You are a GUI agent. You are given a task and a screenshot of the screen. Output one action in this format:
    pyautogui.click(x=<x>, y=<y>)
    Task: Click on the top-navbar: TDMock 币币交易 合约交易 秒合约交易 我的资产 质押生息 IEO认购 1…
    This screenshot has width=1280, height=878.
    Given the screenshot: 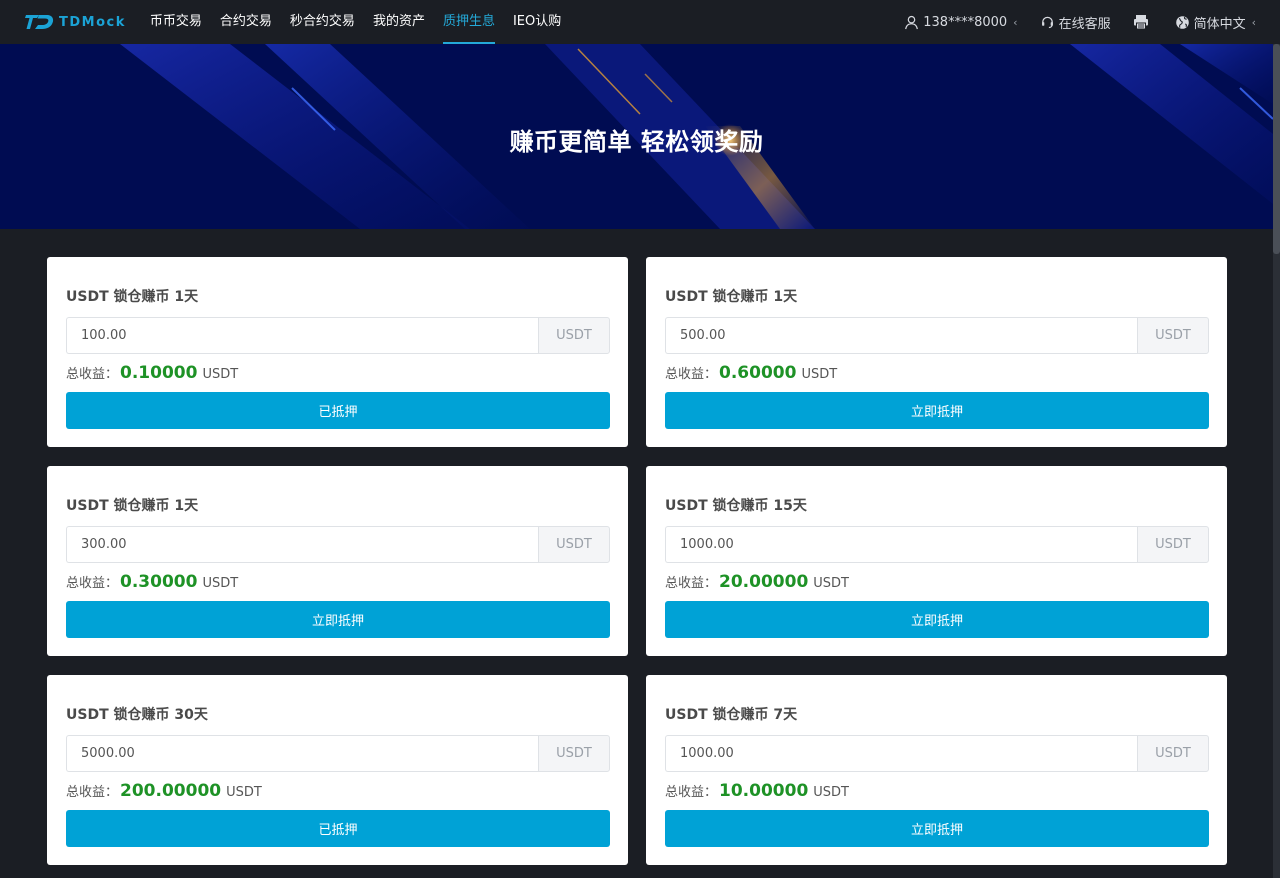 What is the action you would take?
    pyautogui.click(x=640, y=22)
    